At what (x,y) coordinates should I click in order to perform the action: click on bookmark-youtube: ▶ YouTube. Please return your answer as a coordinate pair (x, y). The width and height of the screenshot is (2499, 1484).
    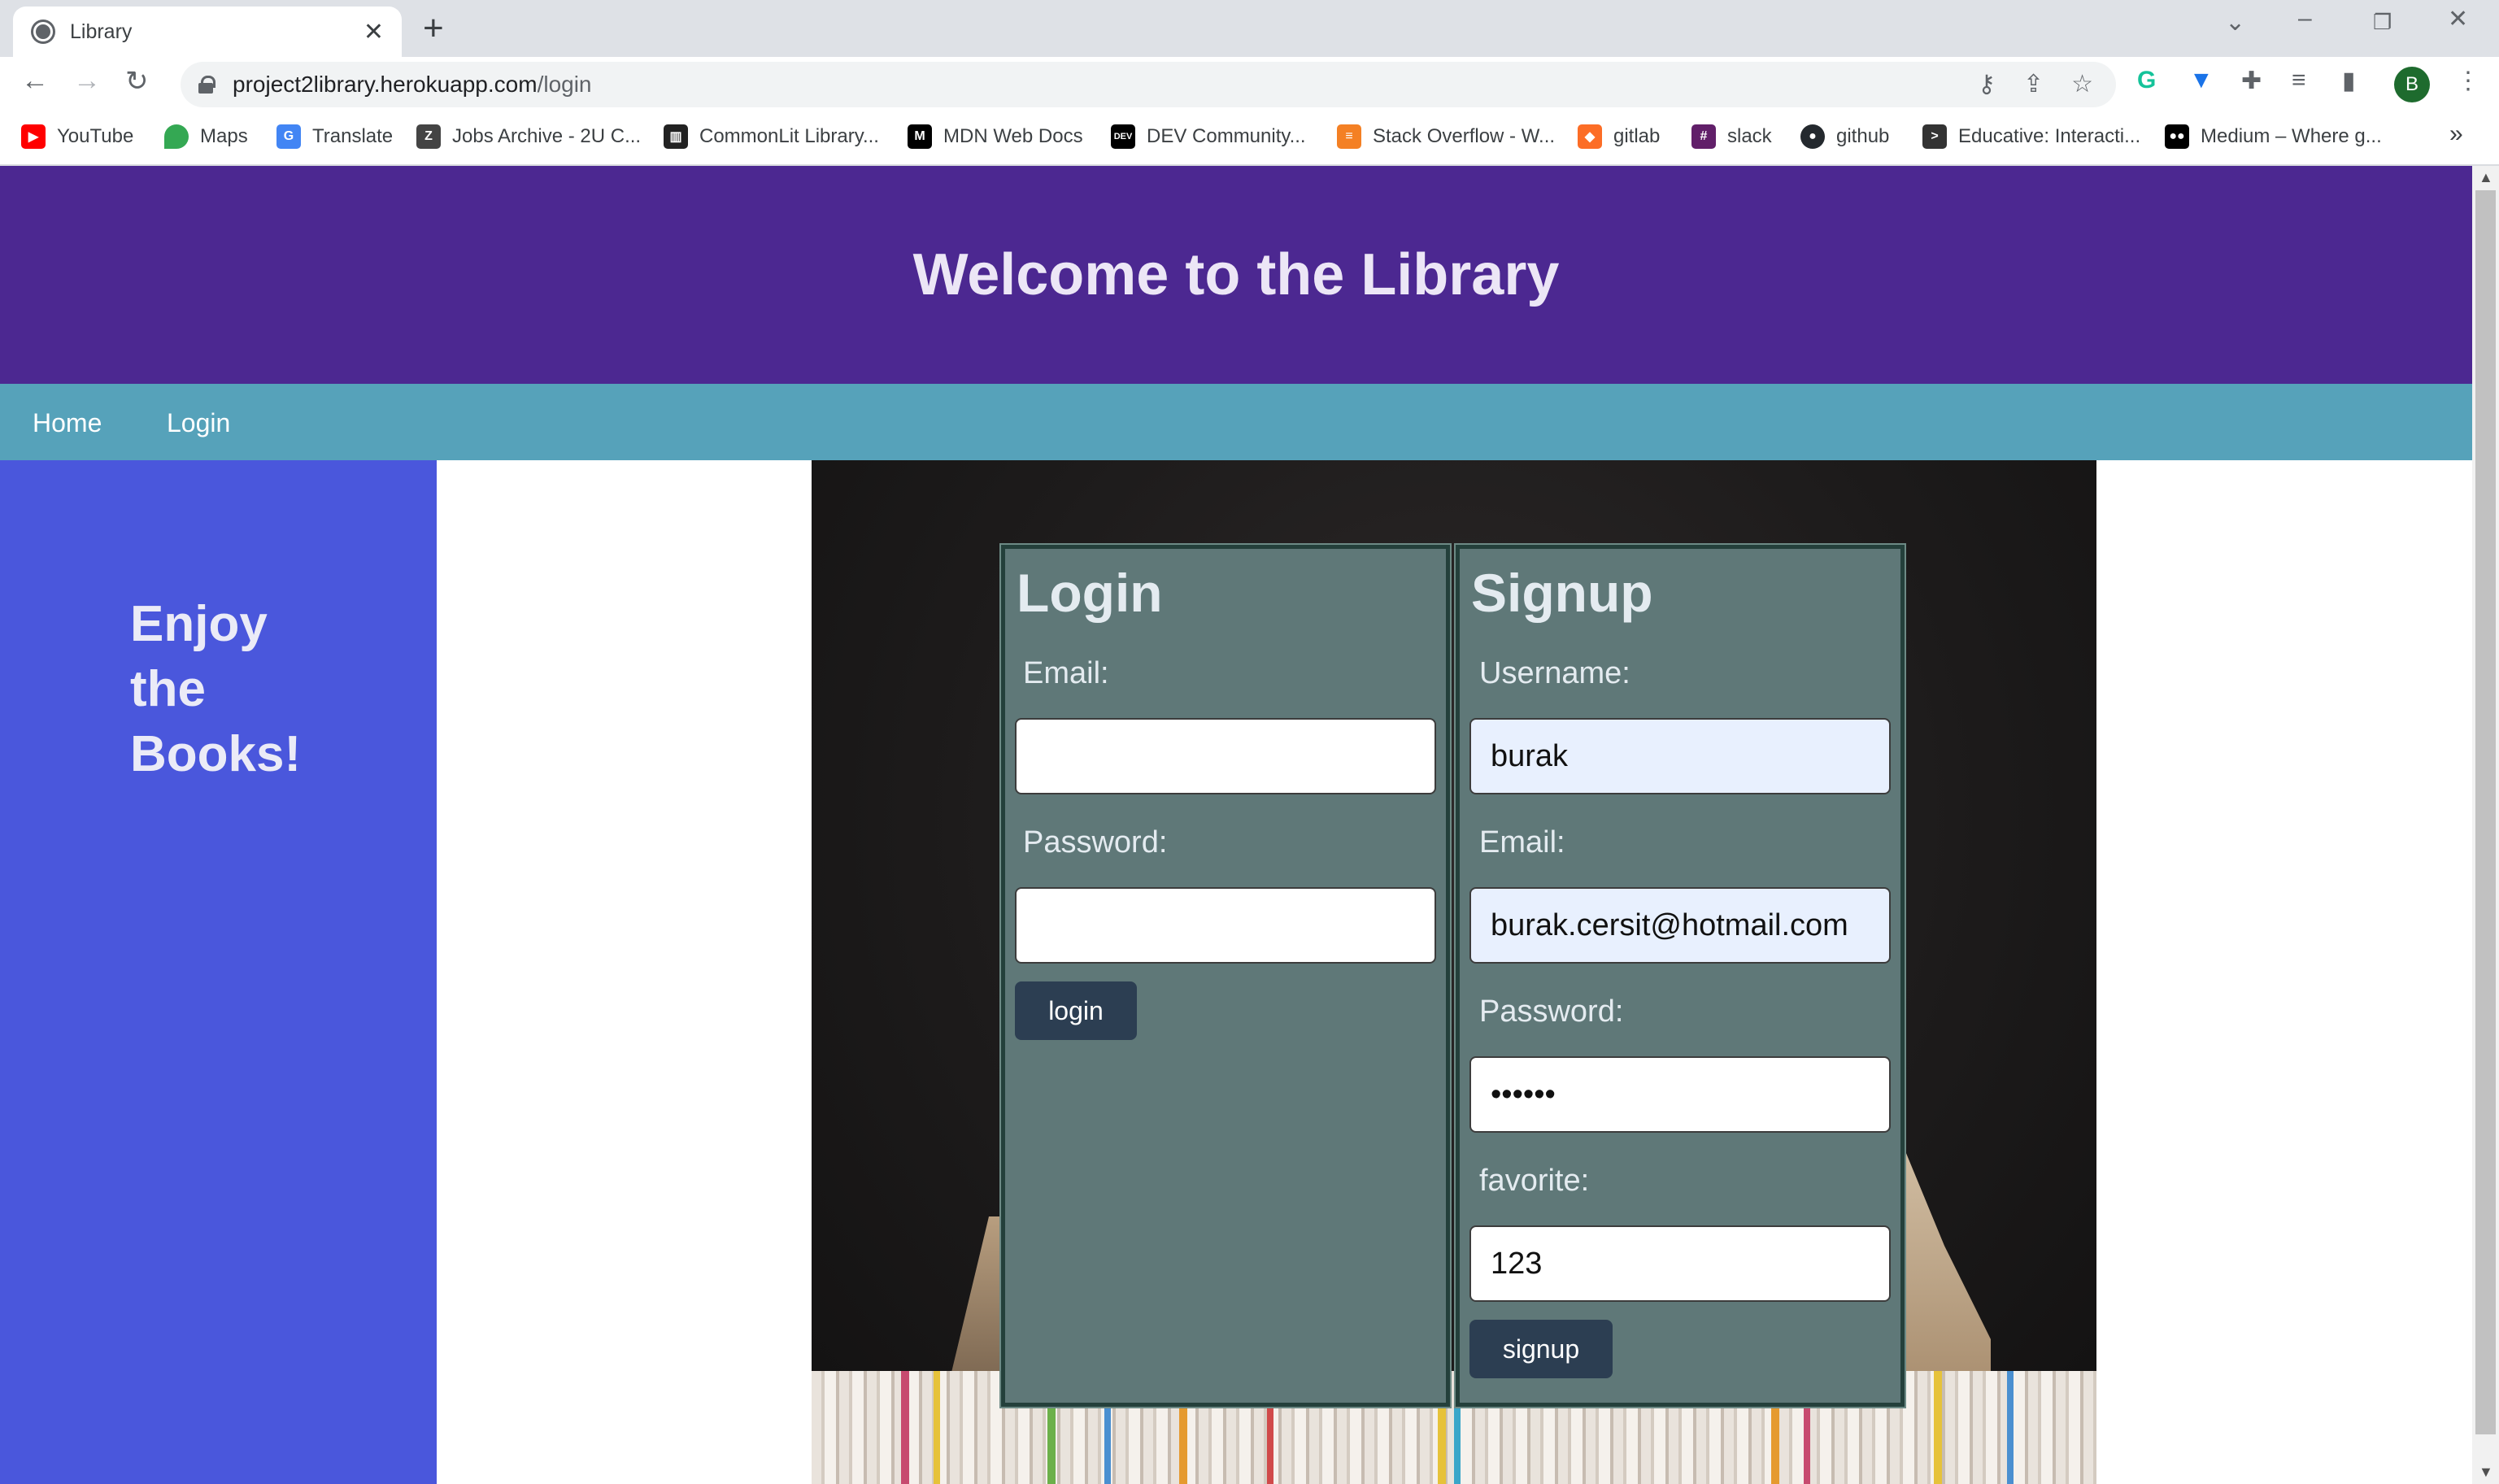
    Looking at the image, I should click on (77, 136).